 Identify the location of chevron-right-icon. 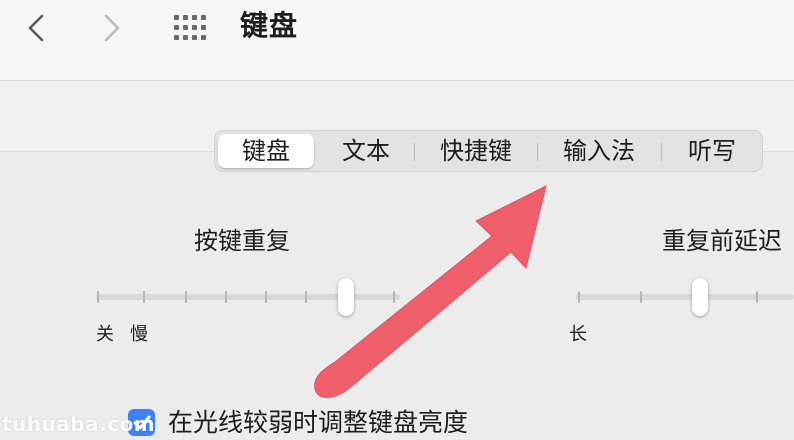
(112, 28).